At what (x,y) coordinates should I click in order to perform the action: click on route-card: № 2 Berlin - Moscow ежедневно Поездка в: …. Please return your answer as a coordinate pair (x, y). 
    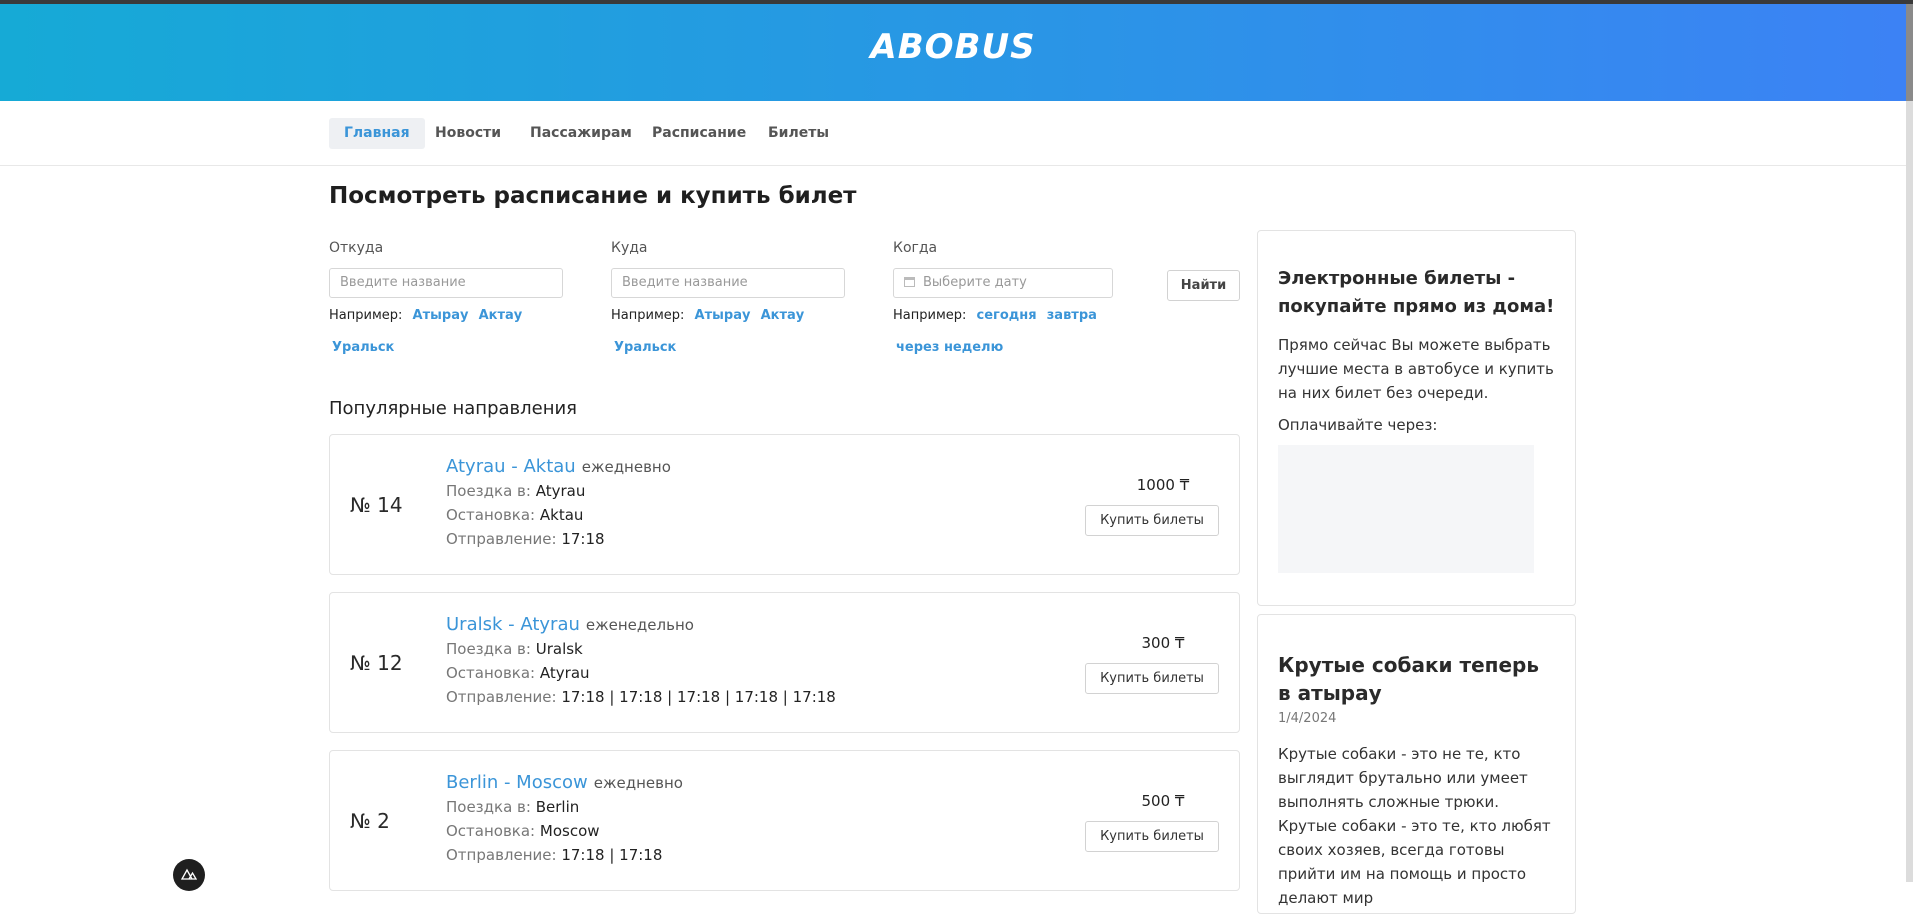
    Looking at the image, I should click on (784, 820).